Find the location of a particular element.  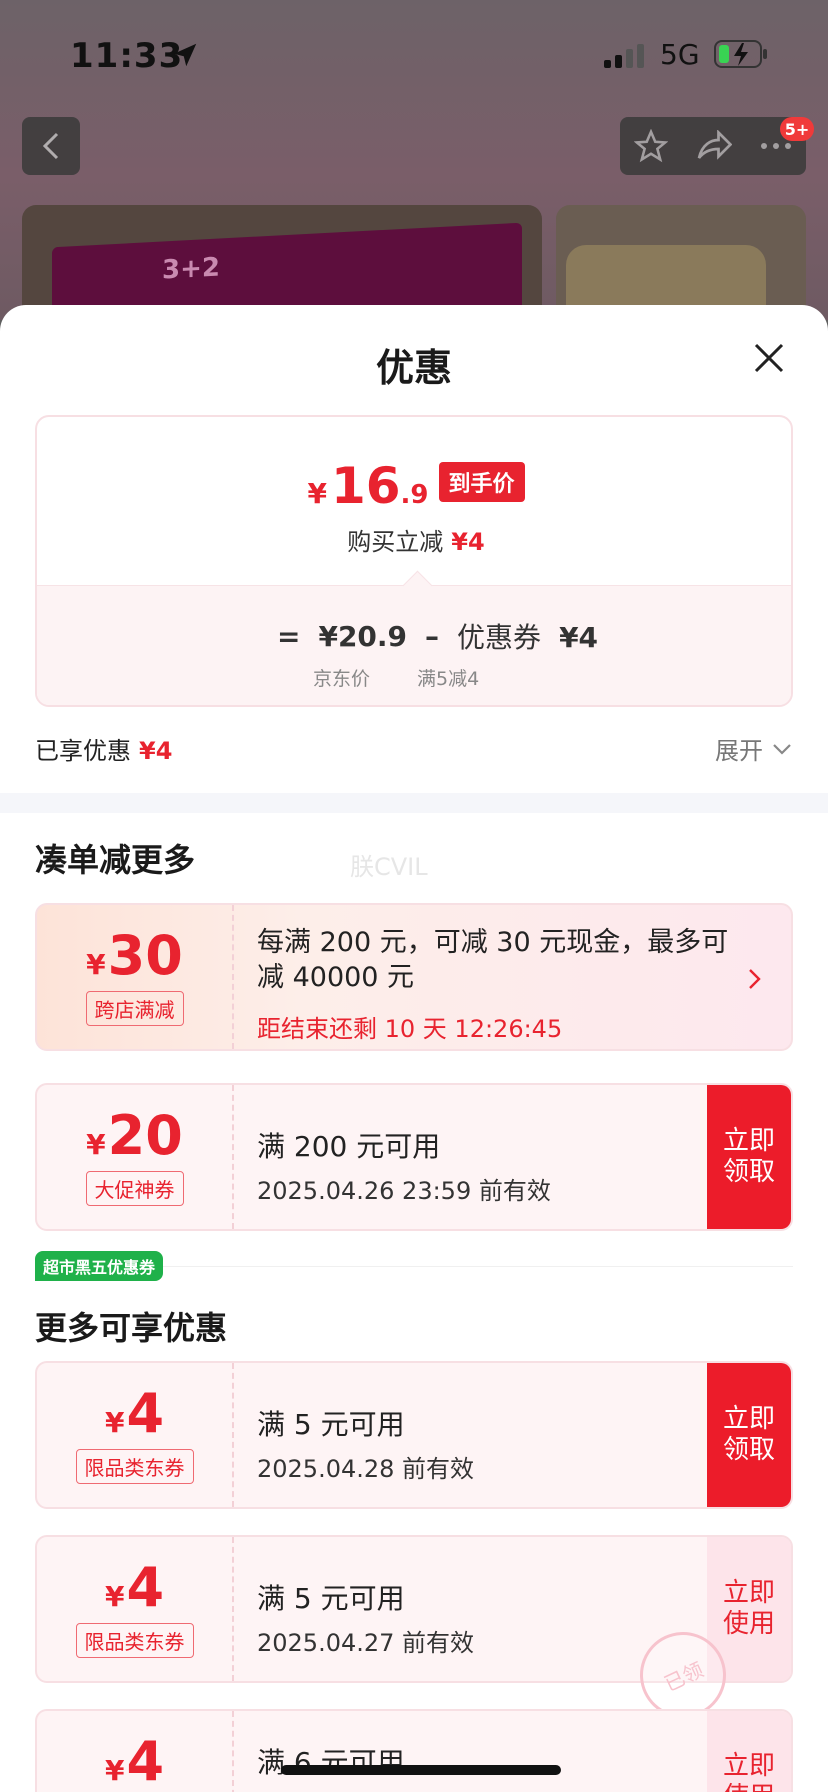

coupon-validity: 2025.04.27 前有效 is located at coordinates (366, 1643).